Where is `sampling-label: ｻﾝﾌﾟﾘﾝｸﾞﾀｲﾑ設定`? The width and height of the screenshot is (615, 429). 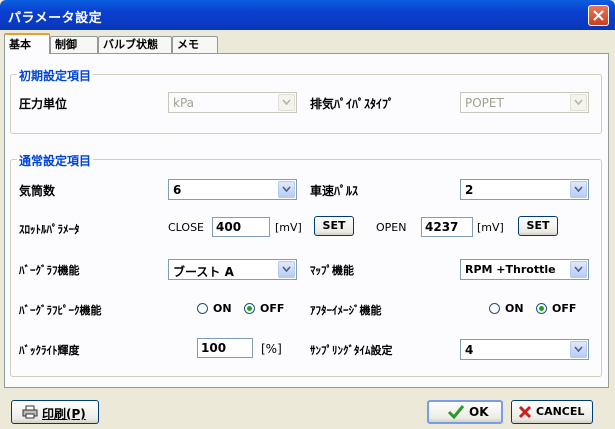 sampling-label: ｻﾝﾌﾟﾘﾝｸﾞﾀｲﾑ設定 is located at coordinates (351, 350).